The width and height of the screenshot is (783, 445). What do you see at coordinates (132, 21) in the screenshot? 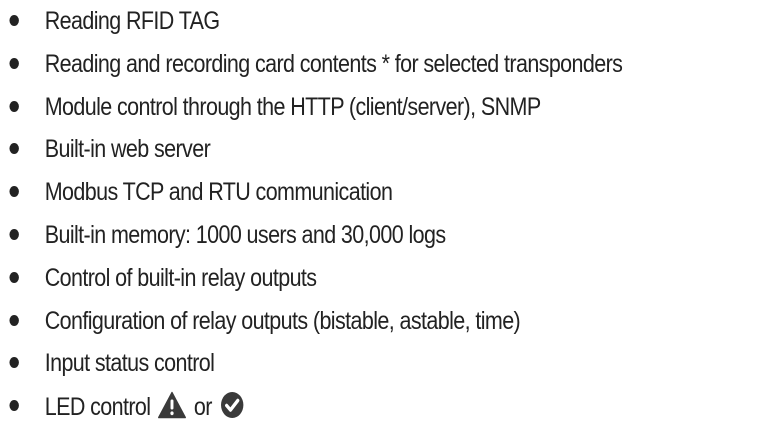
I see `list-item-text: Reading RFID TAG` at bounding box center [132, 21].